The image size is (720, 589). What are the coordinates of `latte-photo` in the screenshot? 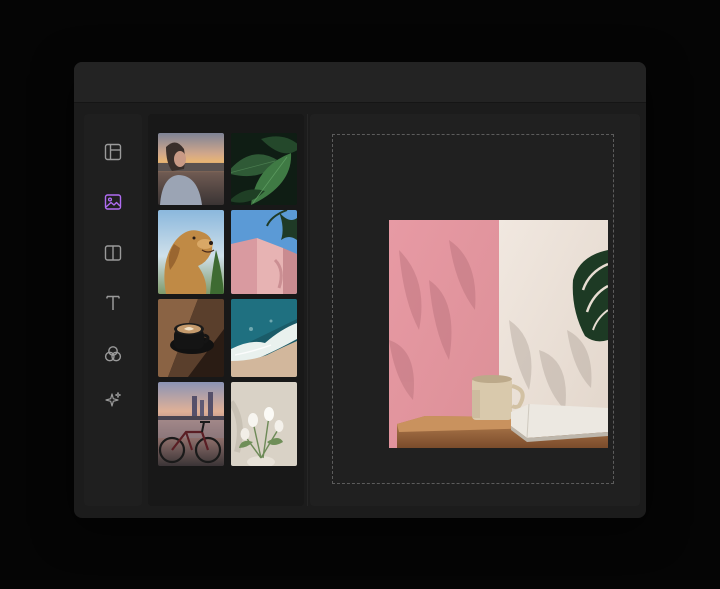 It's located at (191, 338).